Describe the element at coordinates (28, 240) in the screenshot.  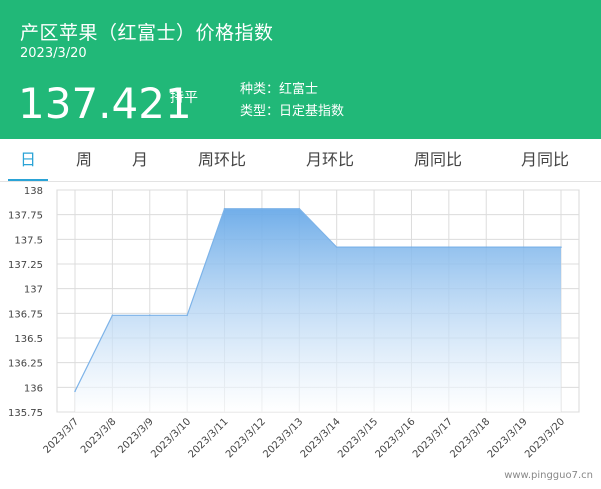
I see `y-tick-label: 137.5` at that location.